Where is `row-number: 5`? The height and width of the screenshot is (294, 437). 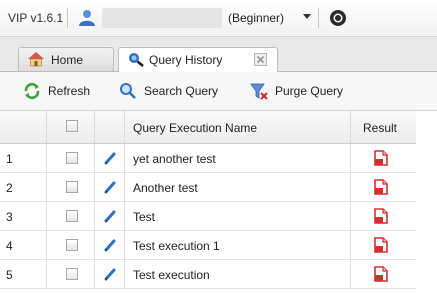
row-number: 5 is located at coordinates (9, 275).